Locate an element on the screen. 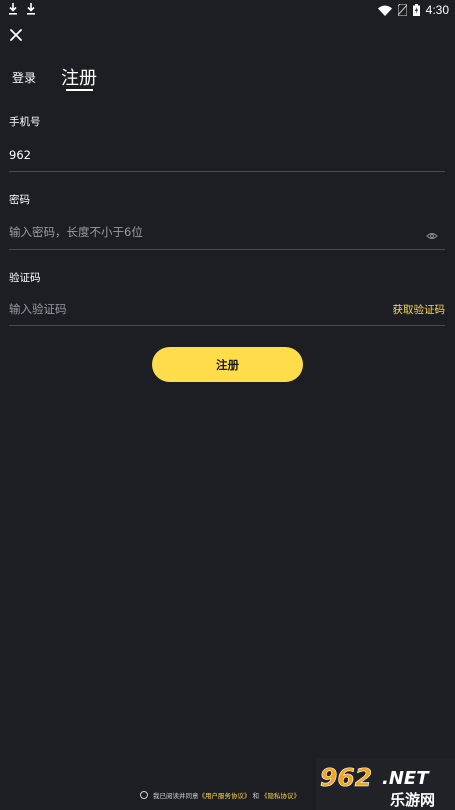 The height and width of the screenshot is (810, 455). privacy-link: 《隐私协议》 is located at coordinates (280, 795).